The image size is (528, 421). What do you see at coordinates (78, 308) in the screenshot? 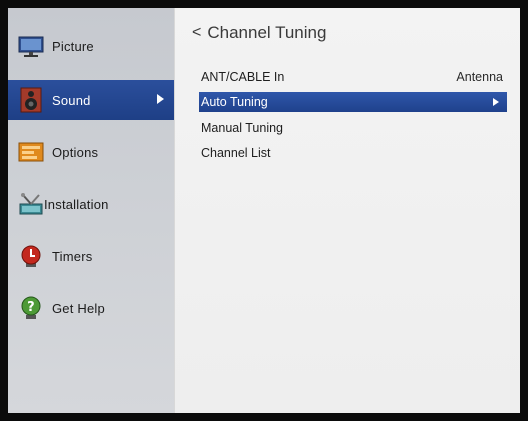
I see `sidebar-item-label: Get Help` at bounding box center [78, 308].